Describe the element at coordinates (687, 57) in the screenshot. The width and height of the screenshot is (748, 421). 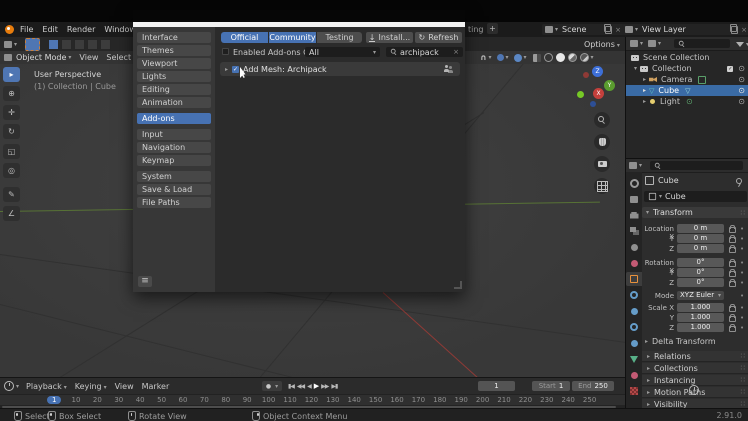
I see `outliner-row-scene-collection: Scene Collection` at that location.